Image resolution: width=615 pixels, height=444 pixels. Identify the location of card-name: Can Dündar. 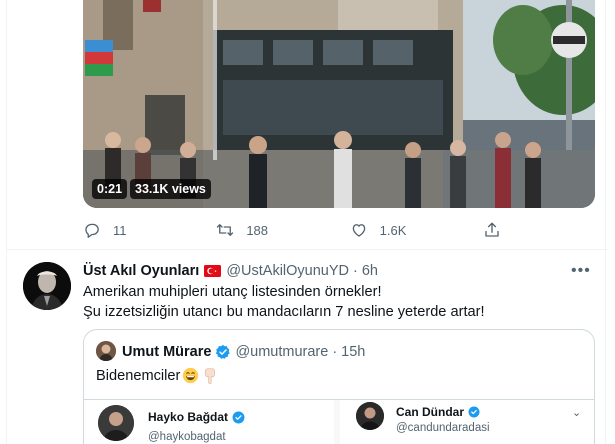
(440, 412).